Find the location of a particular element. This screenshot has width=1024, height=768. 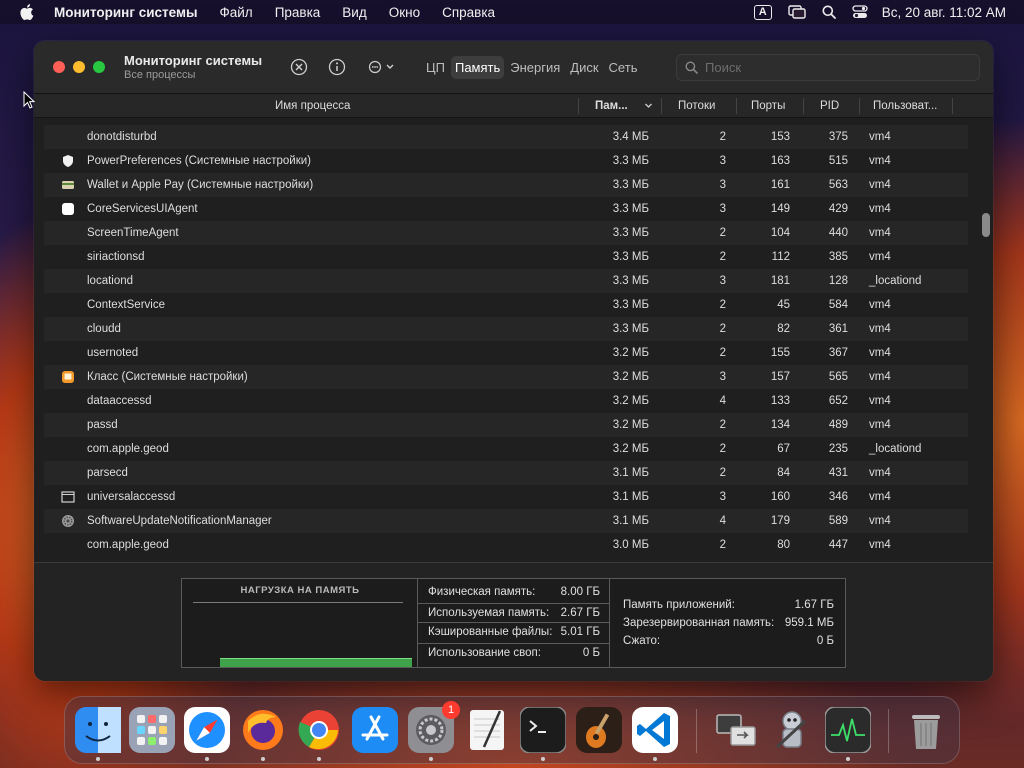

process-ports: 163 is located at coordinates (780, 161).